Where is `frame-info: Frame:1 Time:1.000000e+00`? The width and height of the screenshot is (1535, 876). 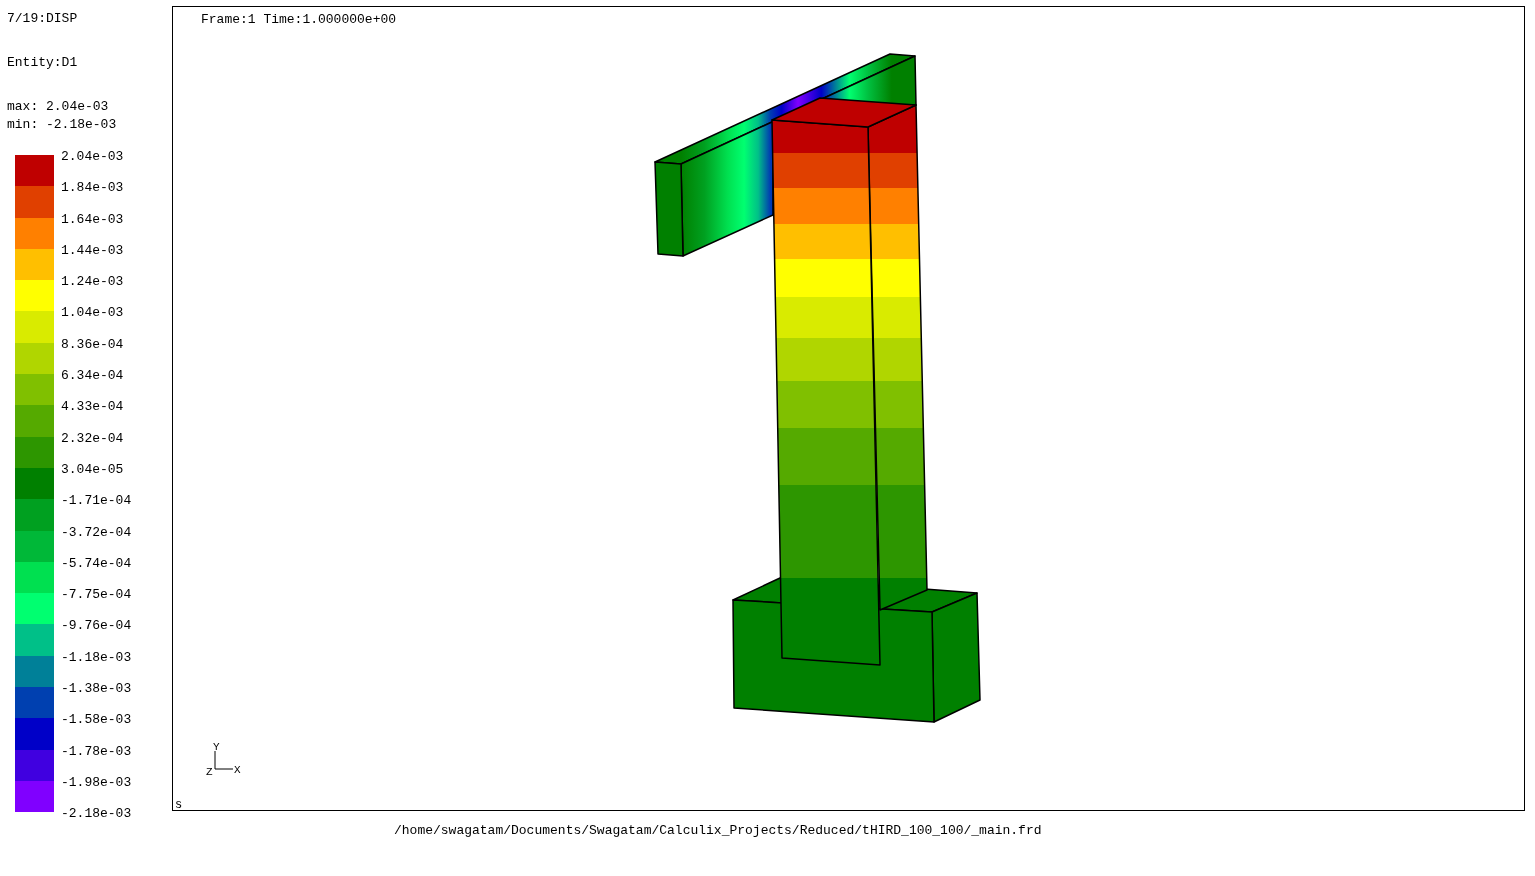 frame-info: Frame:1 Time:1.000000e+00 is located at coordinates (299, 19).